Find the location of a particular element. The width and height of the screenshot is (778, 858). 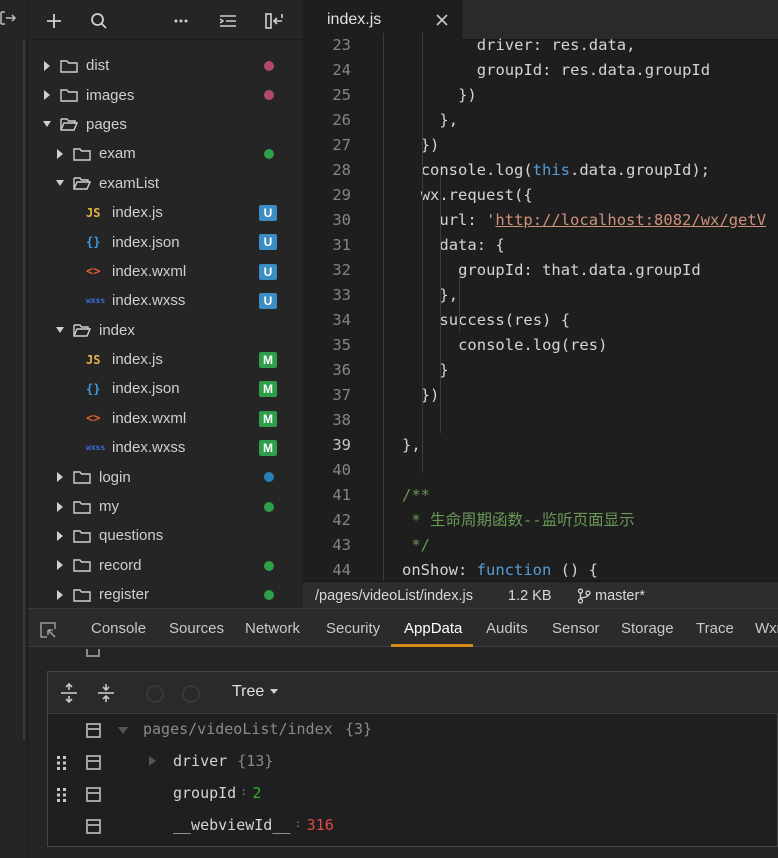

tab-wxm: Wxm is located at coordinates (766, 628).